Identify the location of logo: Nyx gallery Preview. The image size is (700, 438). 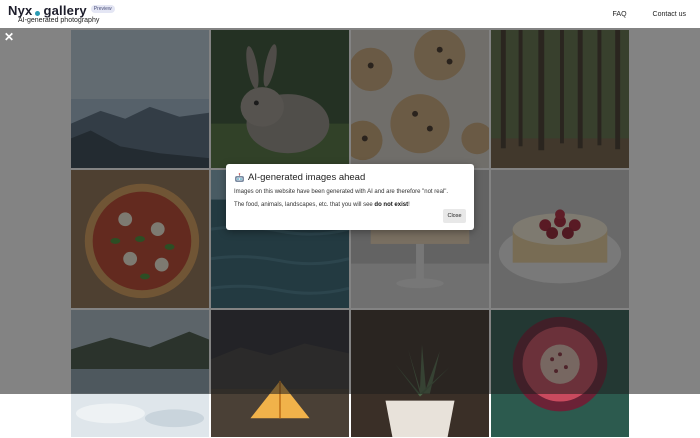
(61, 10).